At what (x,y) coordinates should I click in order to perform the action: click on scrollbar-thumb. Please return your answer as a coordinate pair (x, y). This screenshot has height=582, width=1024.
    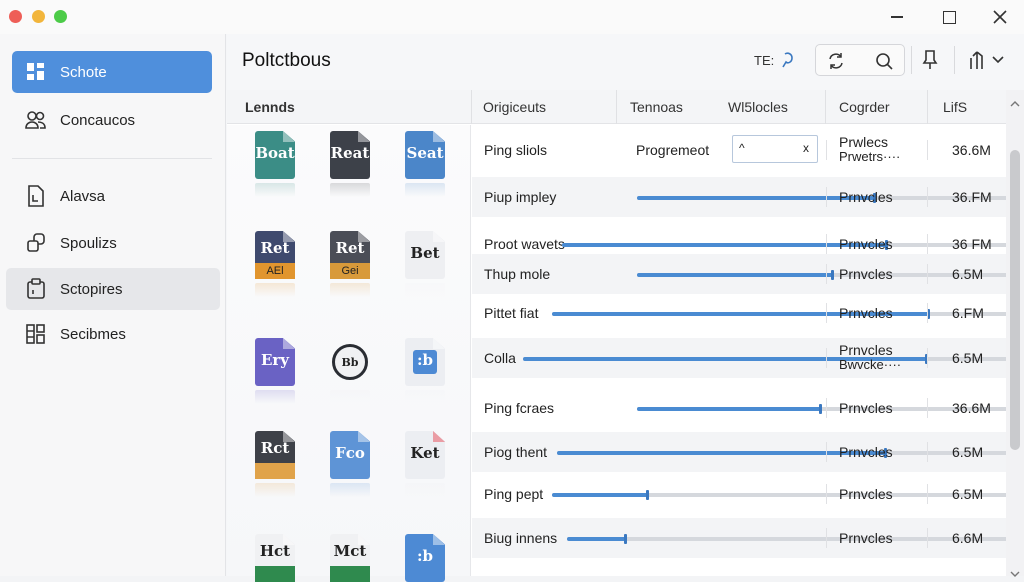
    Looking at the image, I should click on (1015, 300).